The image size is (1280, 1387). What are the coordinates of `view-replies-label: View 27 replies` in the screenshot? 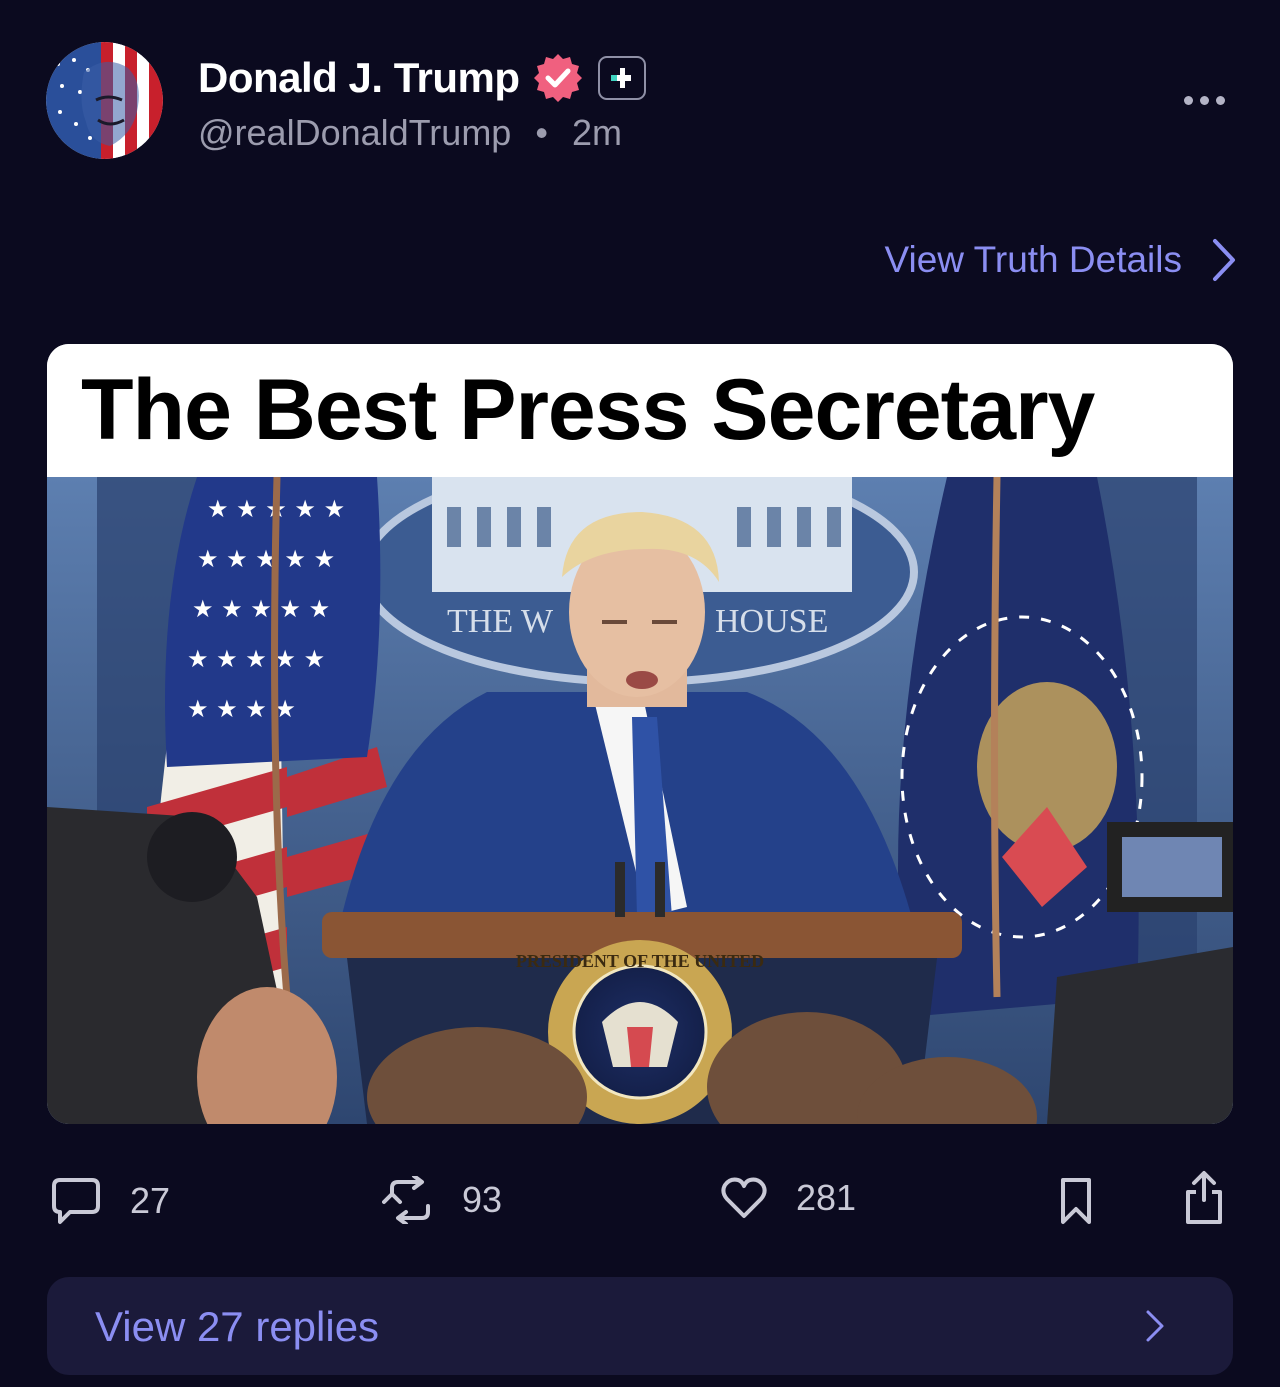 It's located at (237, 1326).